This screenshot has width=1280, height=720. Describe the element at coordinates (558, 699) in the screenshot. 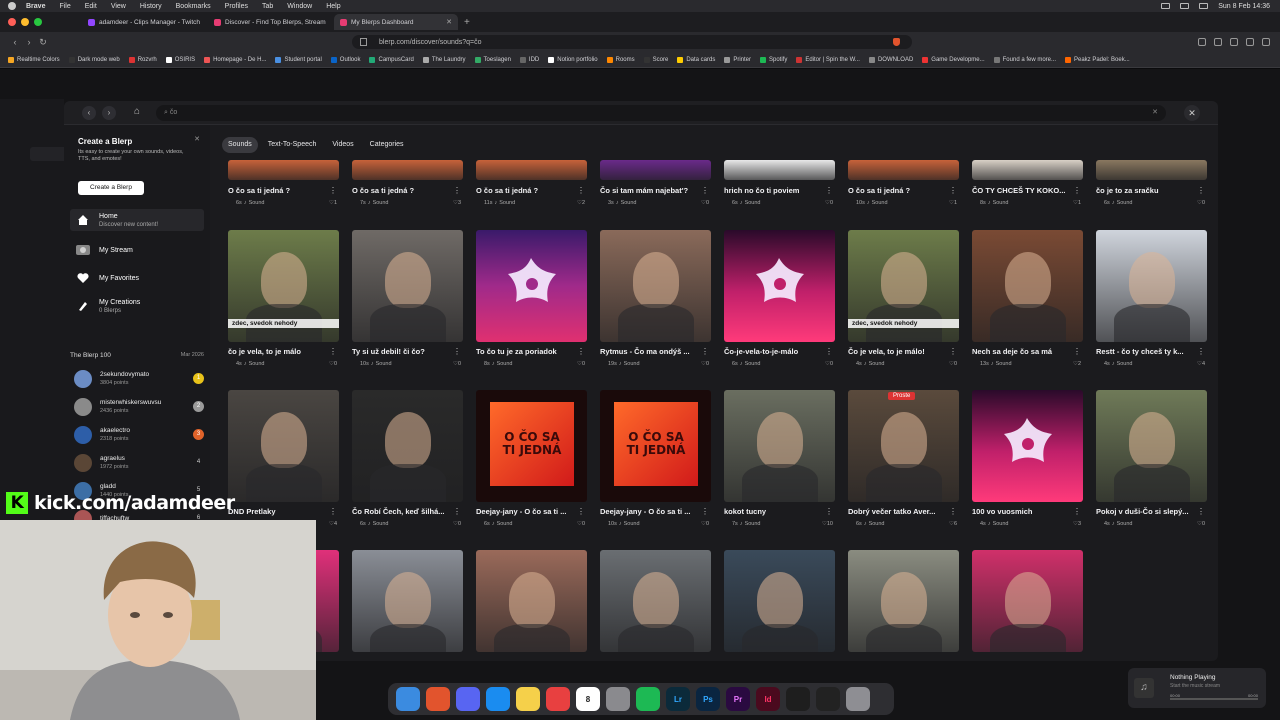

I see `calendar-red-icon` at that location.